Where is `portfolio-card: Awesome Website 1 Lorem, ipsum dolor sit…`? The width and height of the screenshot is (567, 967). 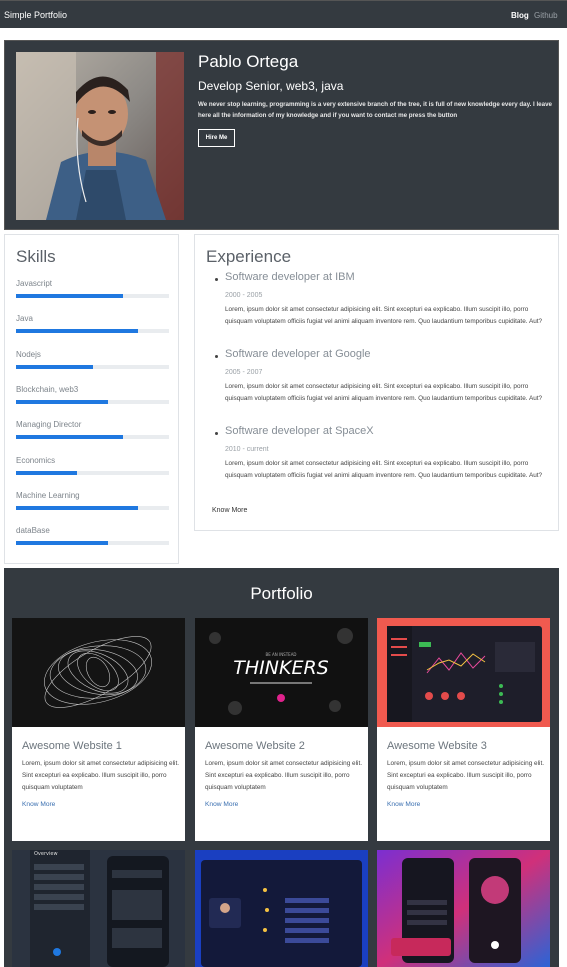 portfolio-card: Awesome Website 1 Lorem, ipsum dolor sit… is located at coordinates (98, 729).